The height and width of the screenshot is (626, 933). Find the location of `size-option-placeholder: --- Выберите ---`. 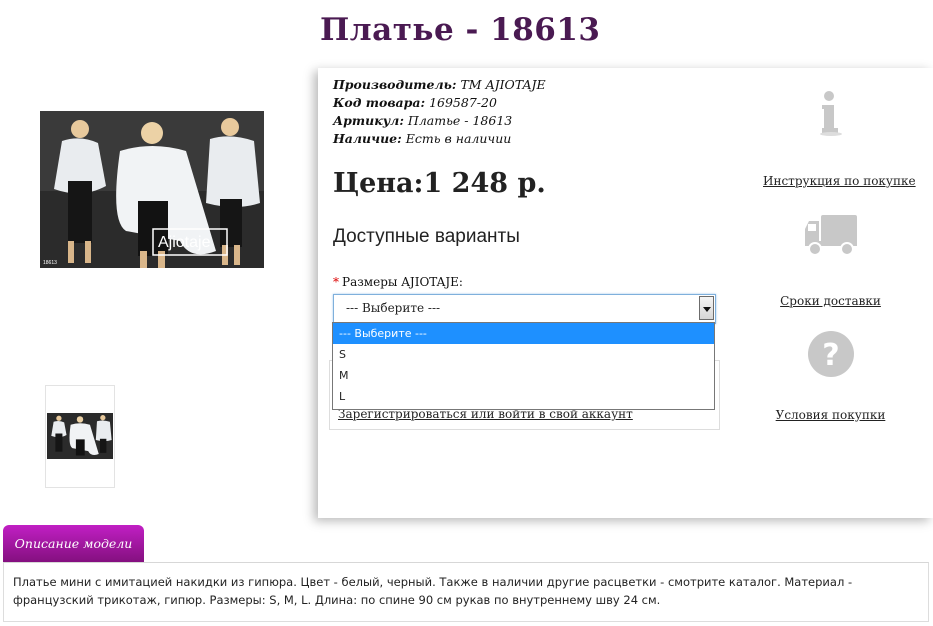

size-option-placeholder: --- Выберите --- is located at coordinates (523, 333).